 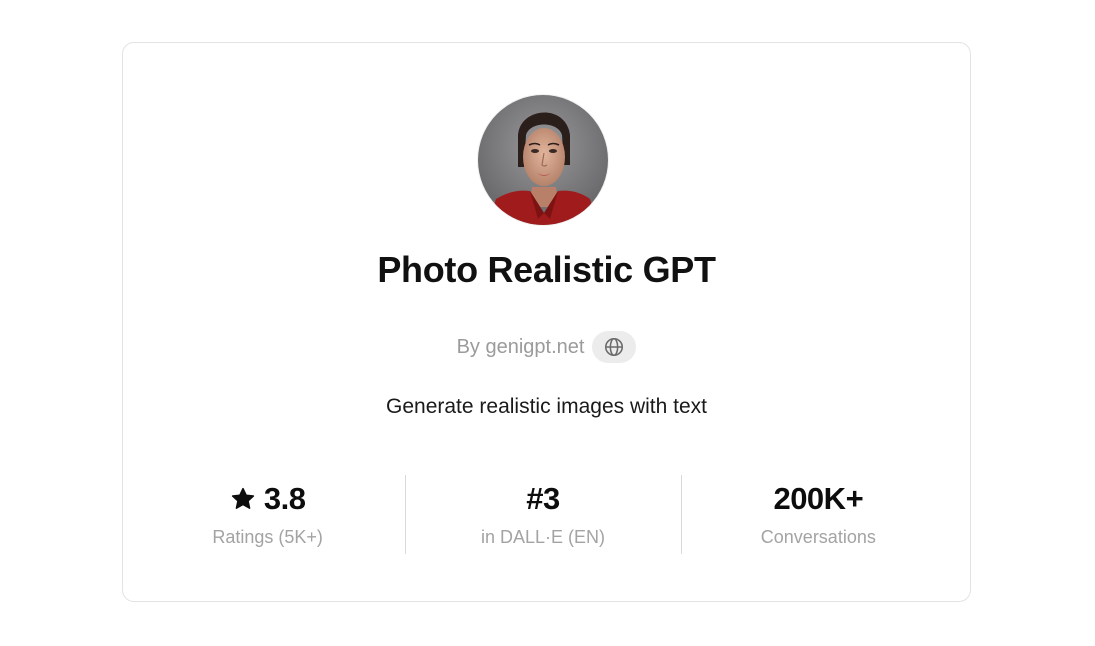 I want to click on gpt-title: Photo Realistic GPT, so click(x=546, y=269).